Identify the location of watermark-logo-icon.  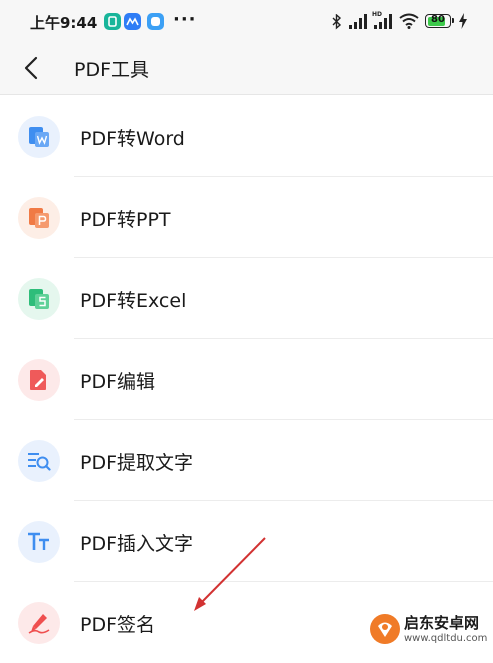
(385, 629).